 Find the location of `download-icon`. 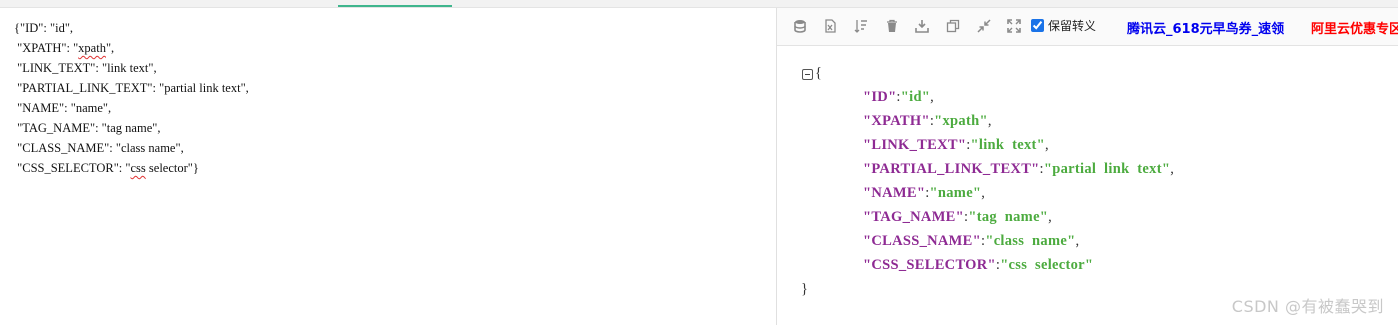

download-icon is located at coordinates (922, 26).